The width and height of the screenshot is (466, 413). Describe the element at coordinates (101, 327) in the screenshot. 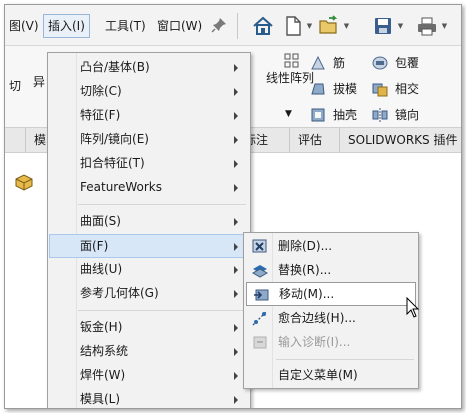

I see `menu-item-label: 钣金(H)` at that location.